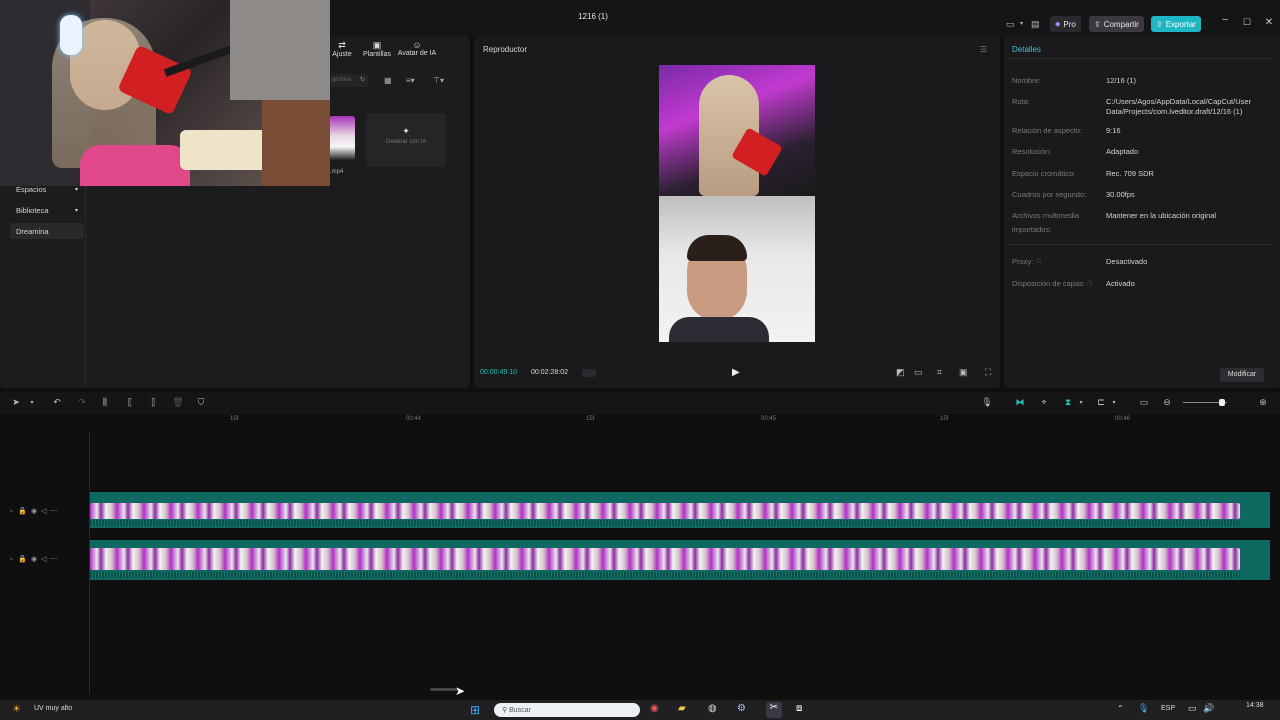 This screenshot has height=720, width=1280. I want to click on tab-ai-avatar: ☺ Avatar de IA, so click(417, 48).